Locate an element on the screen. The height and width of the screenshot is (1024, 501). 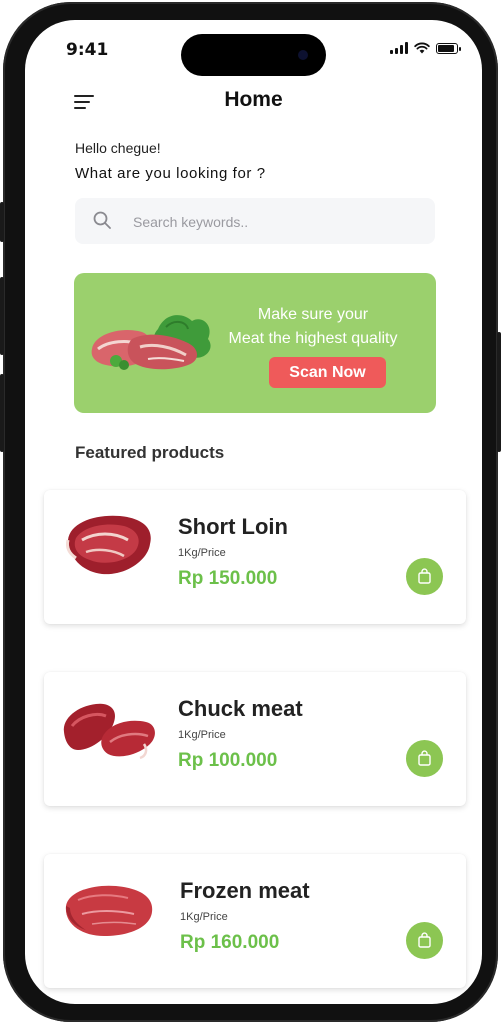
meat-illustration is located at coordinates (151, 342).